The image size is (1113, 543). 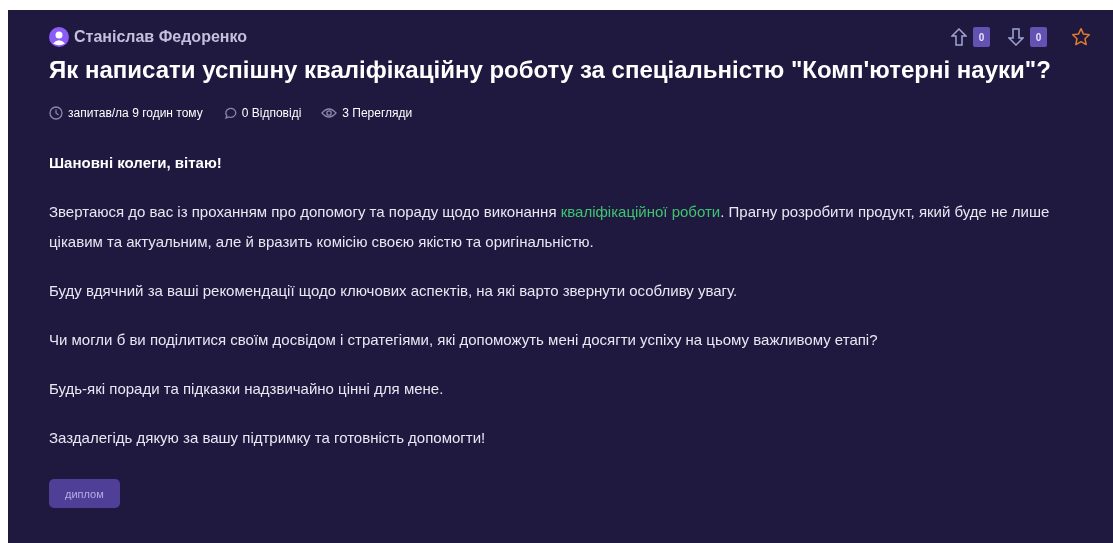 What do you see at coordinates (1016, 37) in the screenshot?
I see `downvote-icon` at bounding box center [1016, 37].